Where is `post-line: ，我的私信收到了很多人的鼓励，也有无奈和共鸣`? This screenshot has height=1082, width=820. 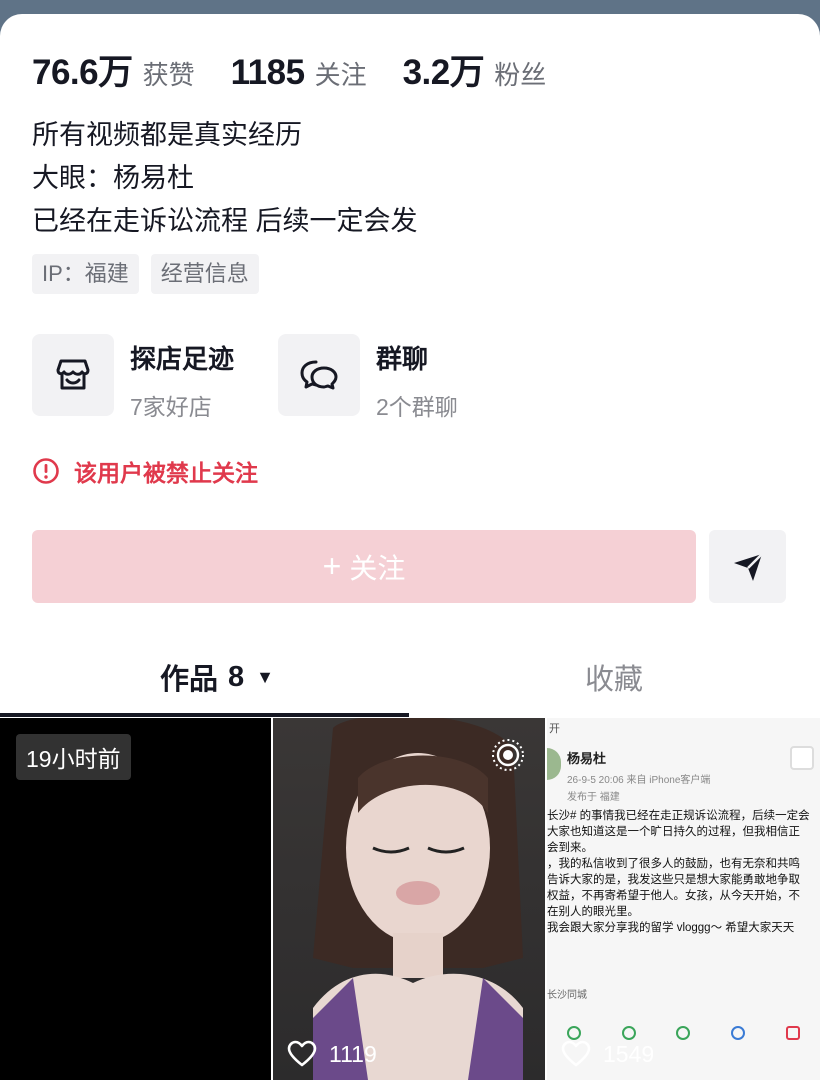
post-line: ，我的私信收到了很多人的鼓励，也有无奈和共鸣 is located at coordinates (673, 864).